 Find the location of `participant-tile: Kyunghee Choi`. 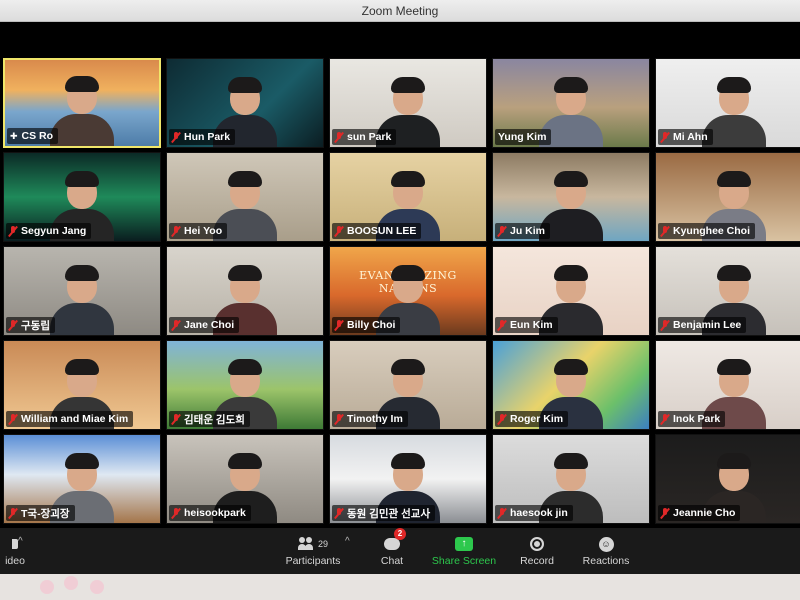

participant-tile: Kyunghee Choi is located at coordinates (727, 197).